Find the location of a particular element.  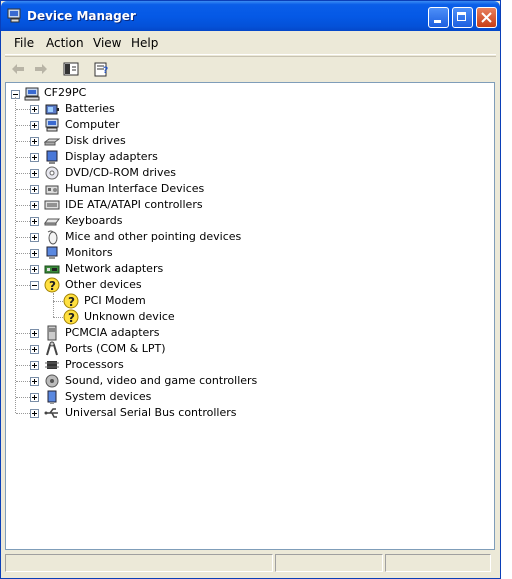

monitor-icon is located at coordinates (52, 252).